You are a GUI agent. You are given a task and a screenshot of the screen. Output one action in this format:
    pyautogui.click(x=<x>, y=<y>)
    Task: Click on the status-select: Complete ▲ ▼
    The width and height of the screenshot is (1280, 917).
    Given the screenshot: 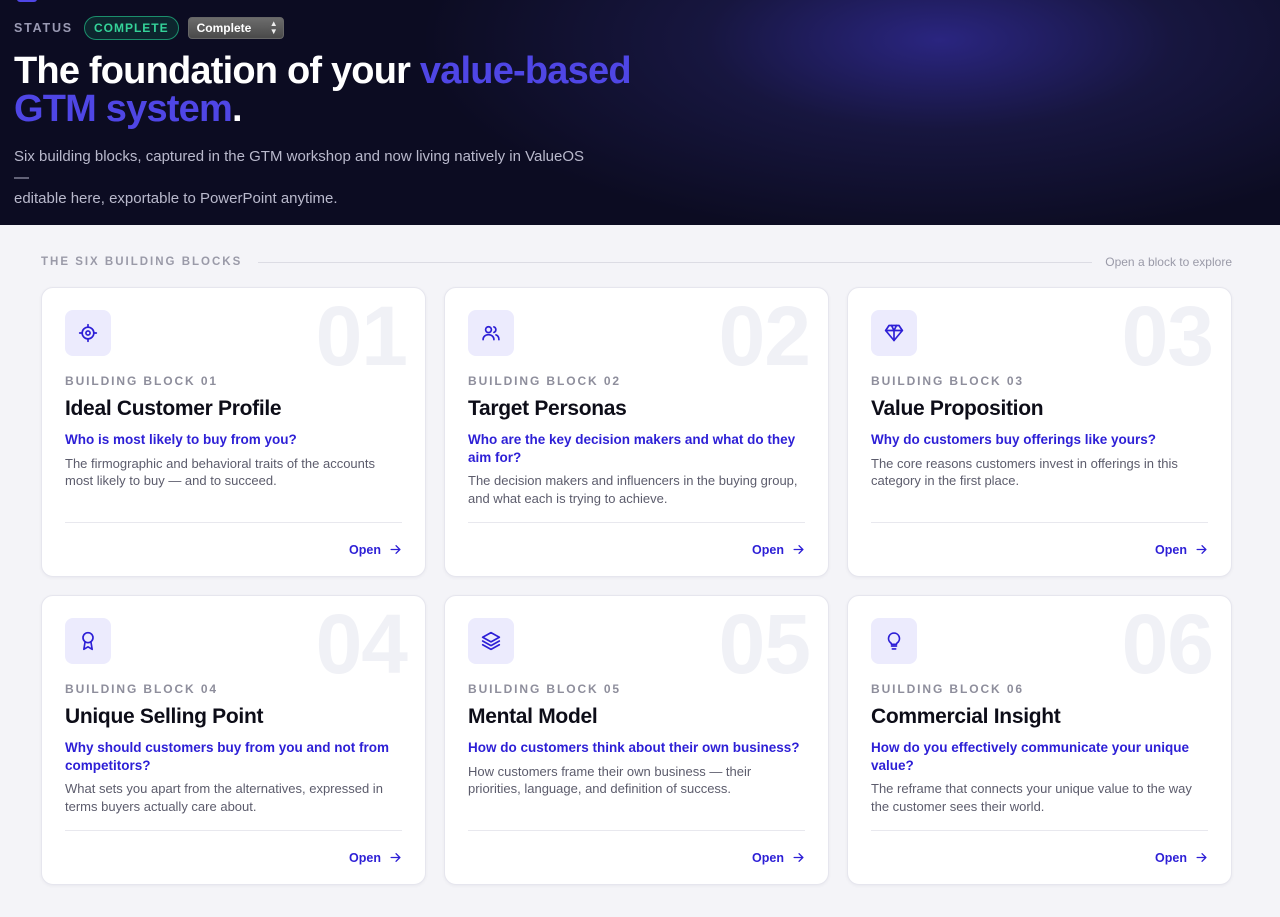 What is the action you would take?
    pyautogui.click(x=235, y=28)
    